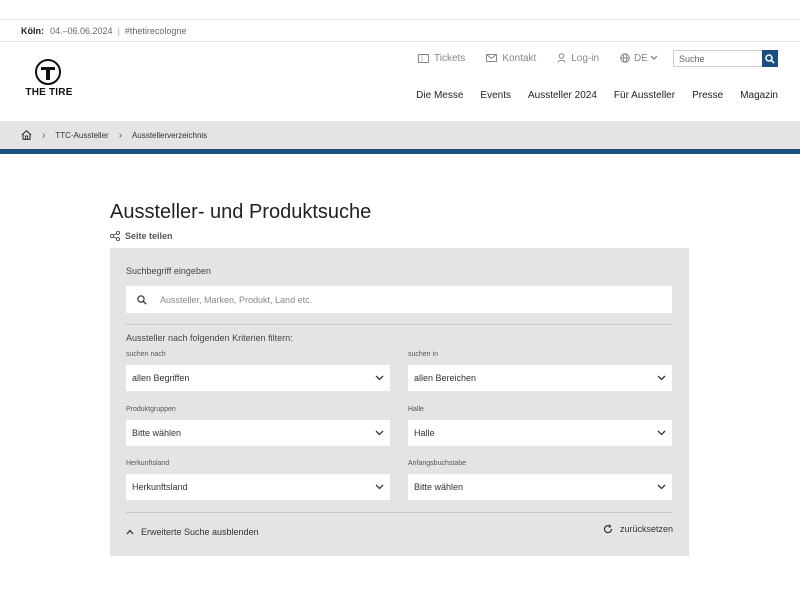 The image size is (800, 600). What do you see at coordinates (168, 271) in the screenshot?
I see `search-term-label: Suchbegriff eingeben` at bounding box center [168, 271].